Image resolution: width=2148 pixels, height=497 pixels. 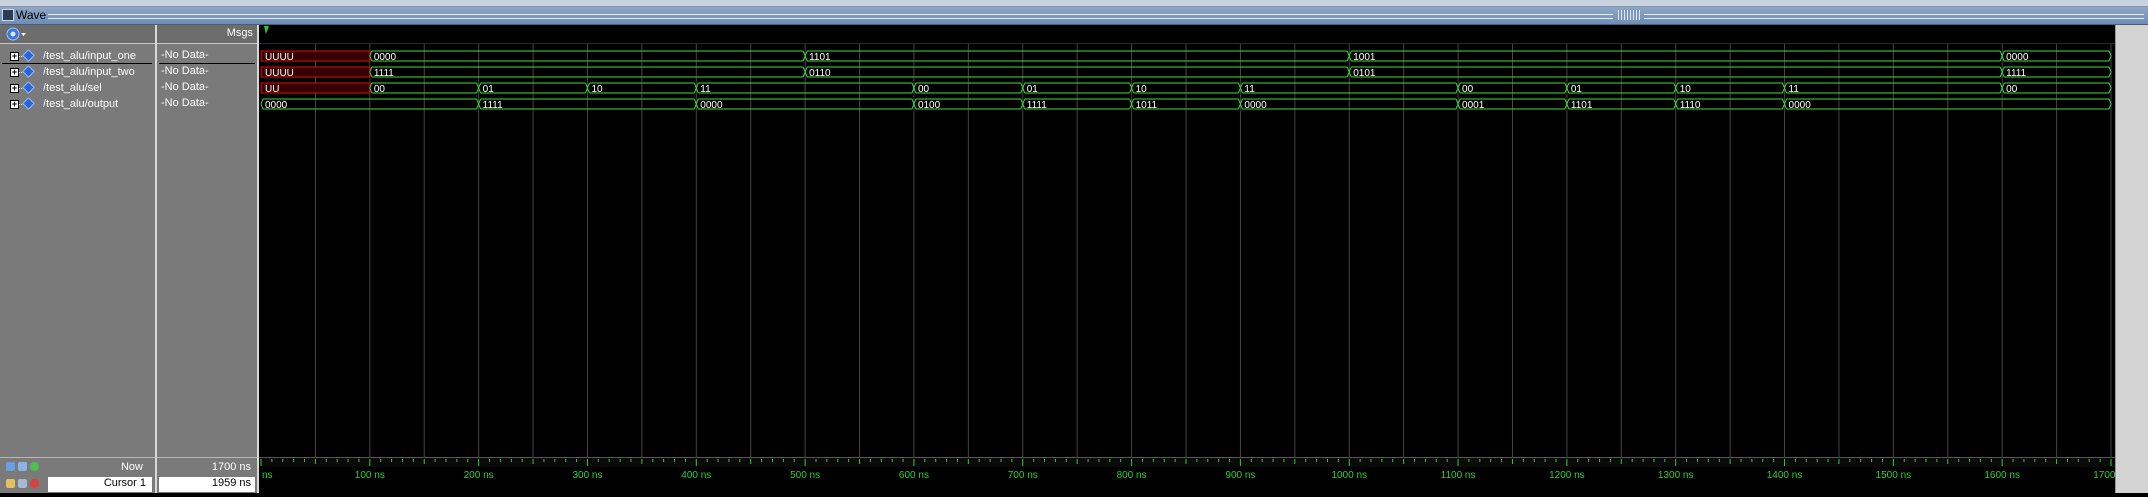 I want to click on timeline-tick-label: 500 ns, so click(x=805, y=475).